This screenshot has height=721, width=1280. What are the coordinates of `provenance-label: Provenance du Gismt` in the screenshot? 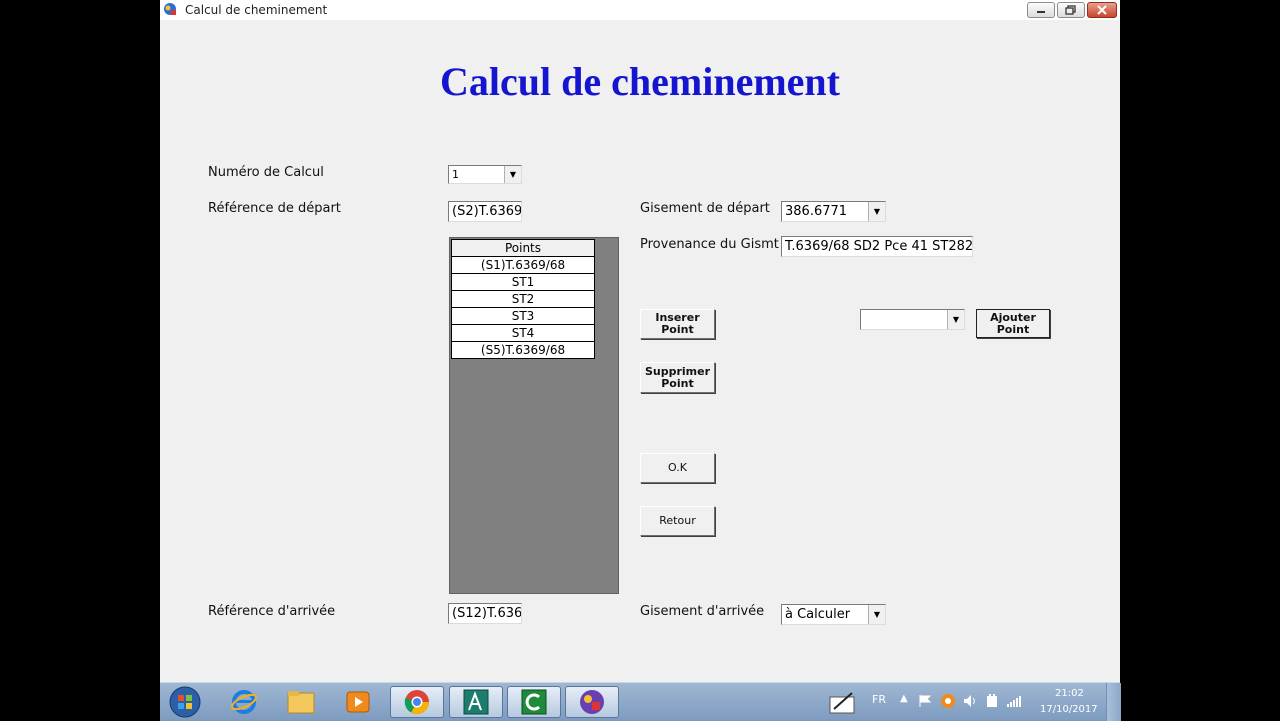 It's located at (709, 244).